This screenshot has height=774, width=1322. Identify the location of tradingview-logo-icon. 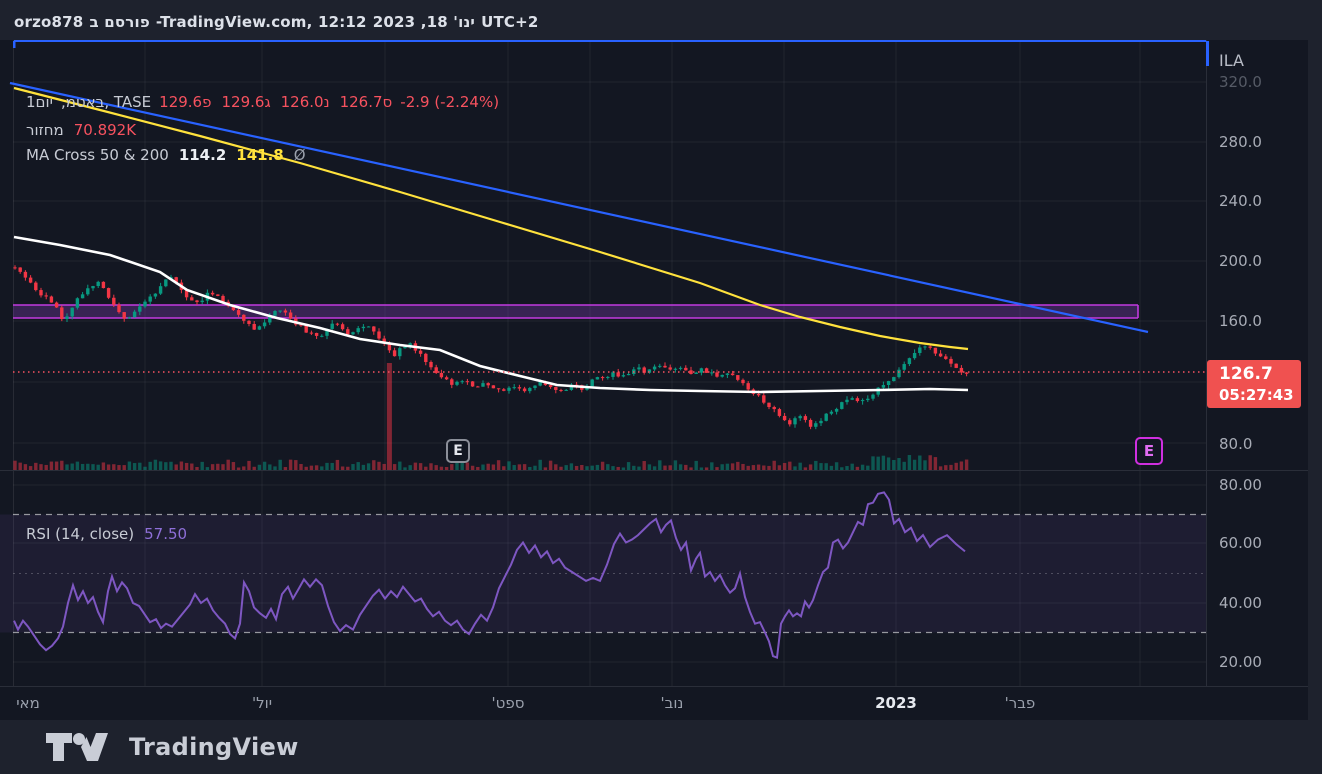
(77, 747).